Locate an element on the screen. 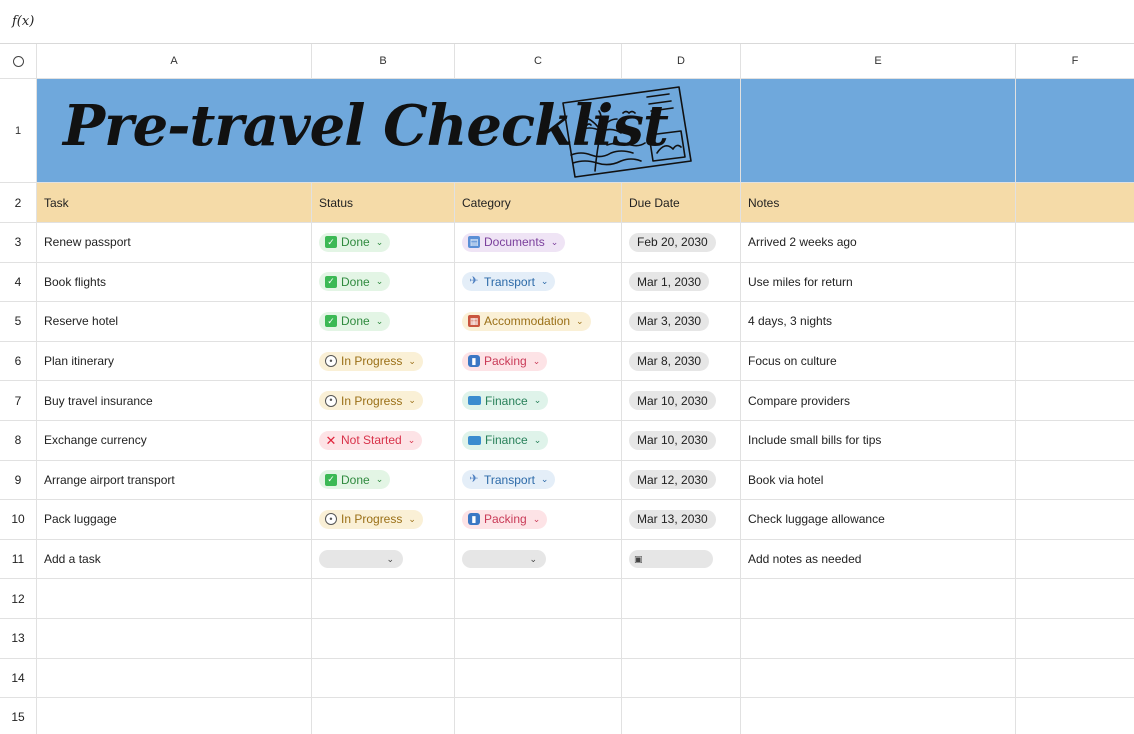 The height and width of the screenshot is (734, 1134). header-notes: Notes is located at coordinates (878, 203).